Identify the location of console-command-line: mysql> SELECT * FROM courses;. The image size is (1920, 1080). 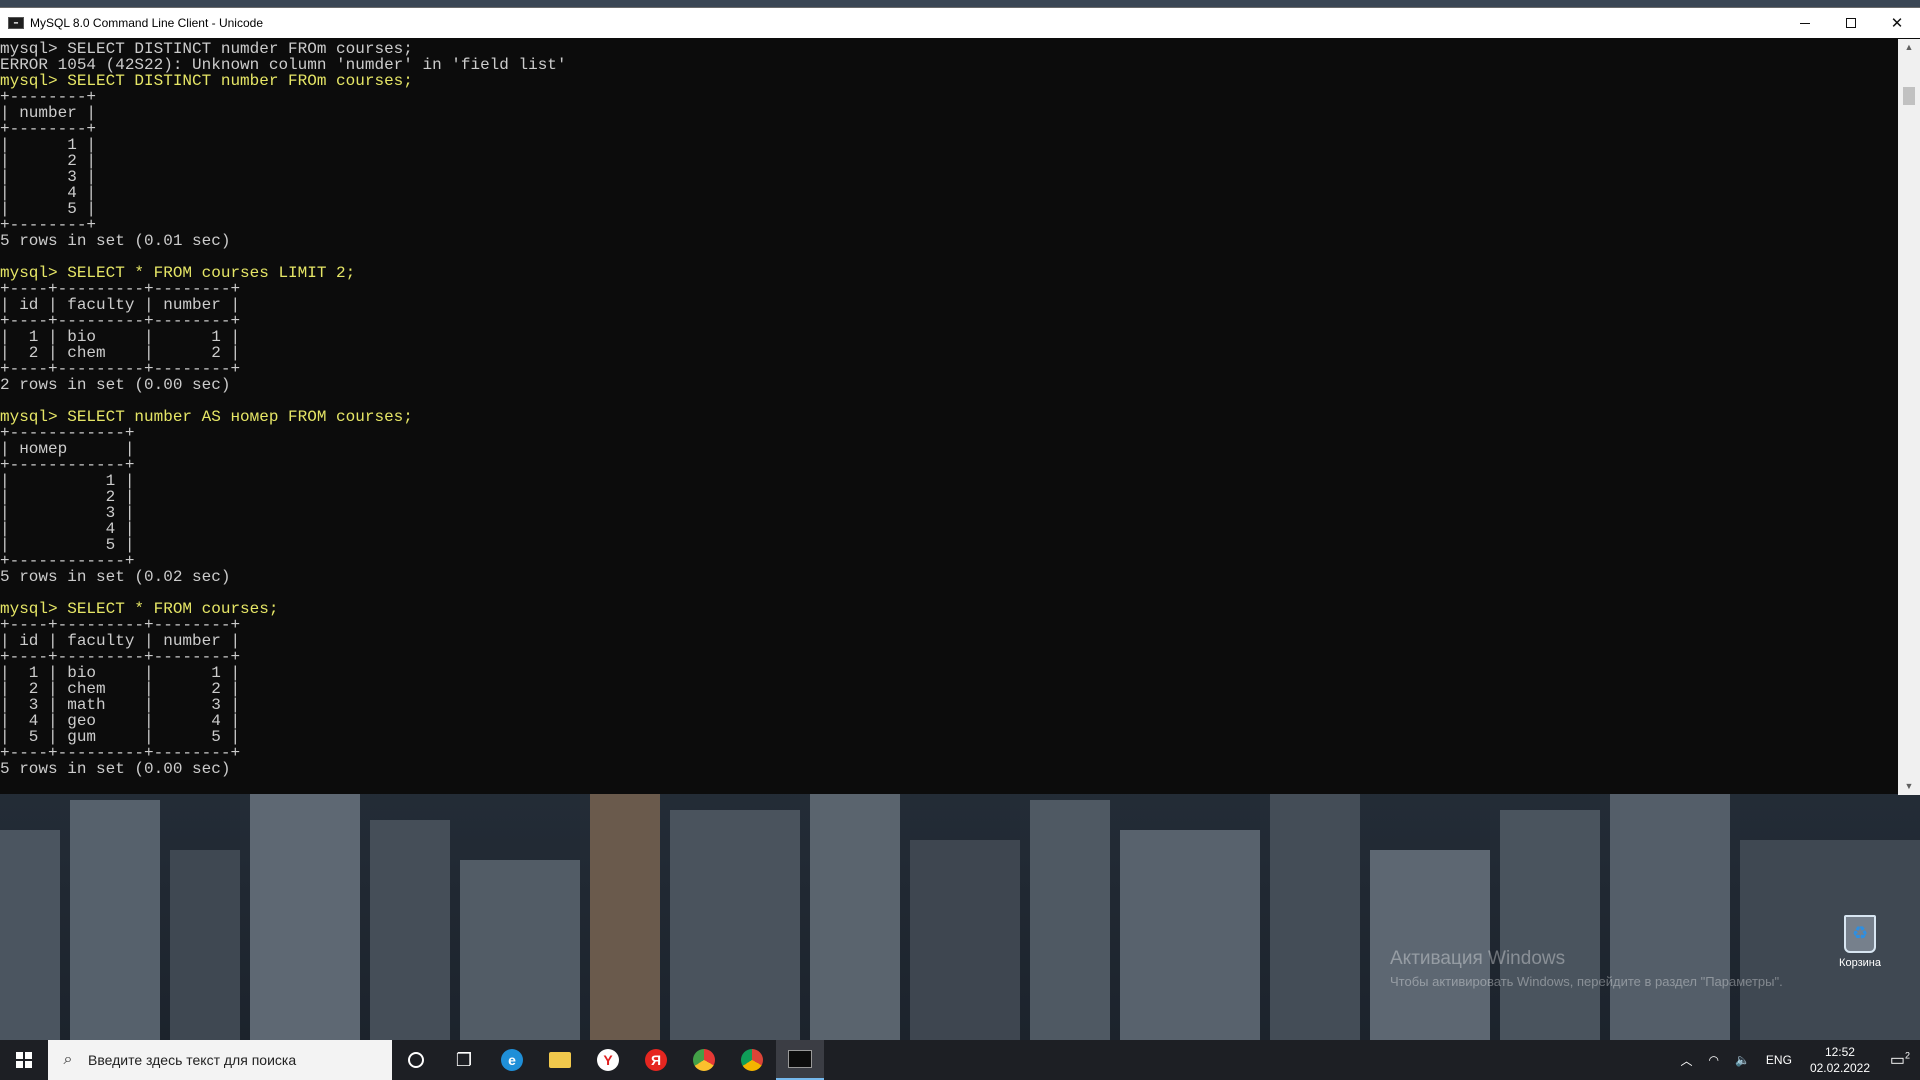
(139, 609).